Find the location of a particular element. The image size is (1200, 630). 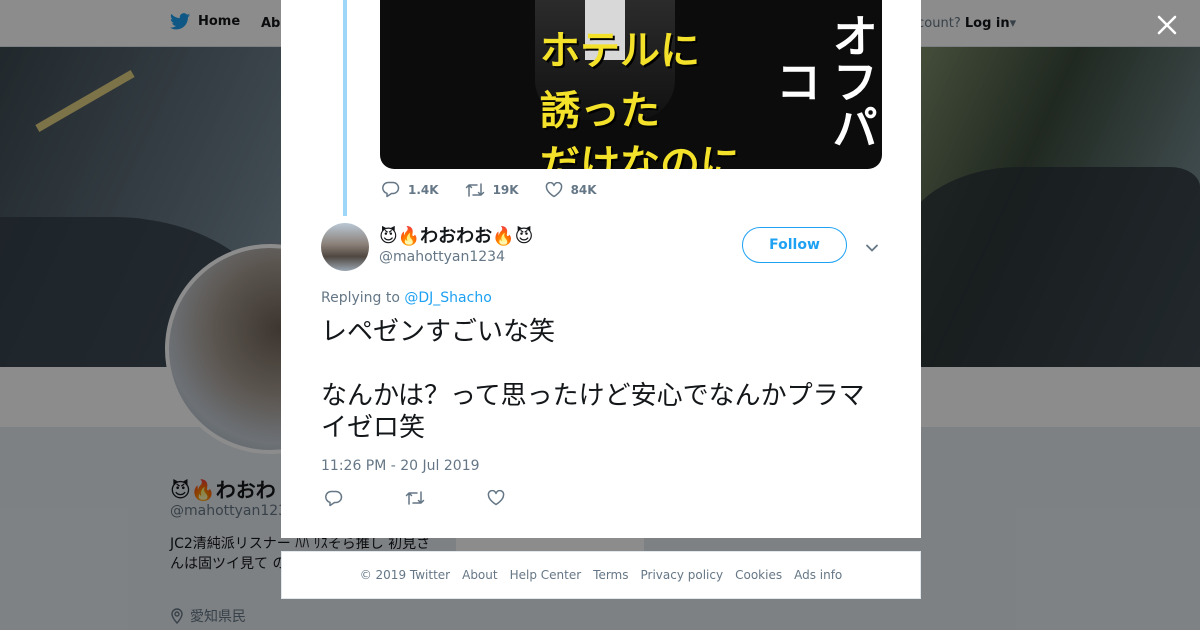

tweet-text: レペゼンすごいな笑 なんかは？って思ったけど安心でなんかプラマイゼロ笑 is located at coordinates (601, 380).